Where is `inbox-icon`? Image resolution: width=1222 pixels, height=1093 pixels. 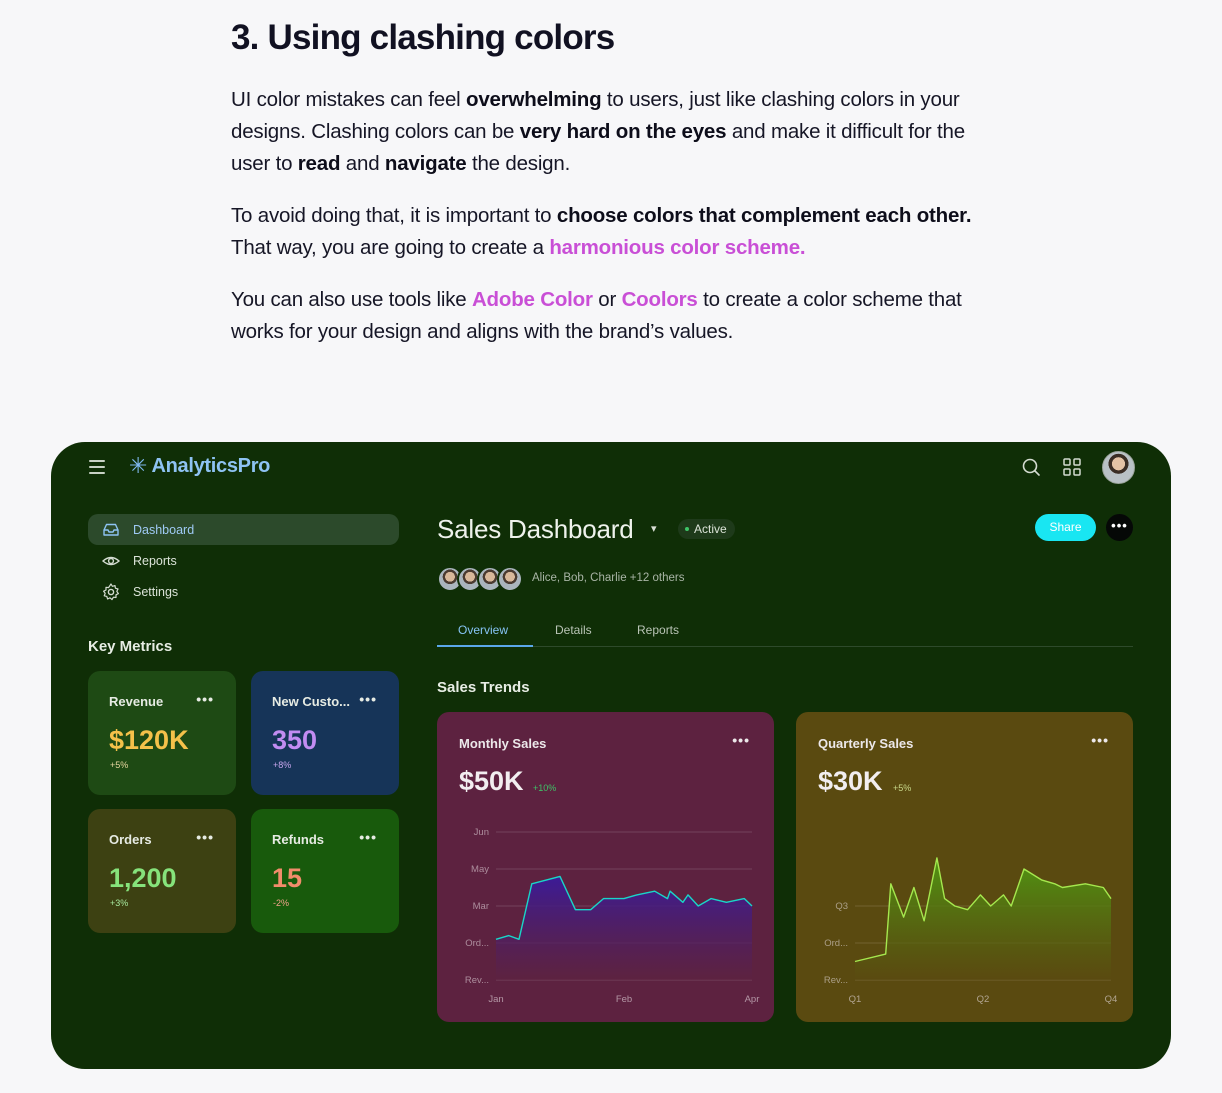 inbox-icon is located at coordinates (111, 529).